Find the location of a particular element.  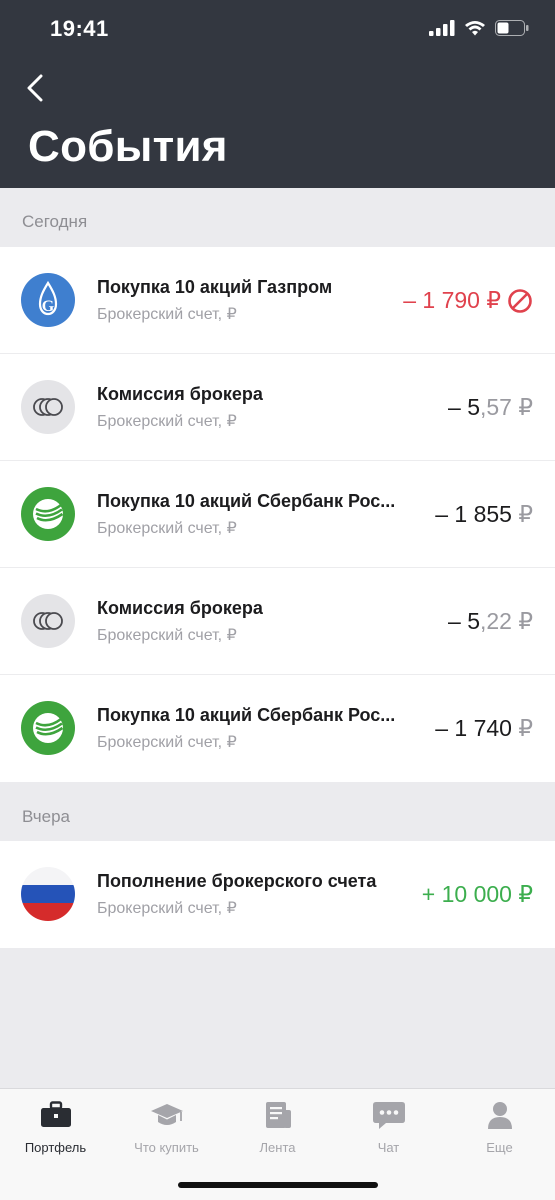

tab-chat: Чат is located at coordinates (388, 1127).